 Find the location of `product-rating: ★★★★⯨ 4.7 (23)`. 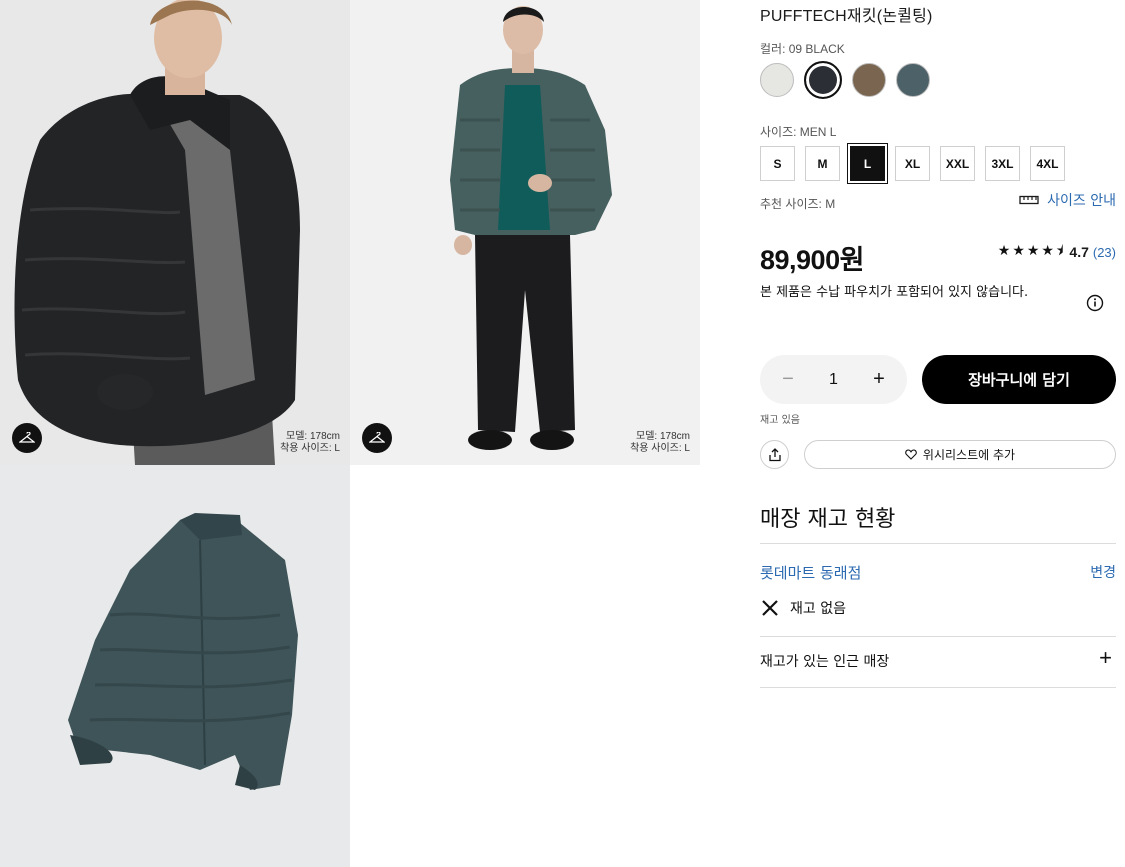

product-rating: ★★★★⯨ 4.7 (23) is located at coordinates (1057, 252).